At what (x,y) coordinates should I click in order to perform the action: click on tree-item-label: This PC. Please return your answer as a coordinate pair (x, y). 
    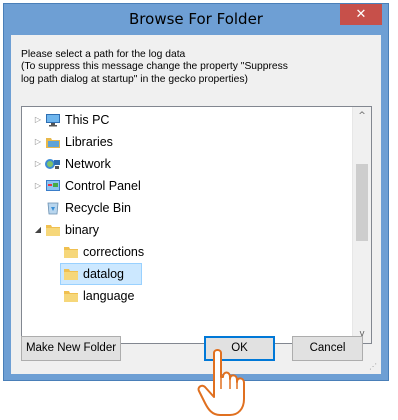
    Looking at the image, I should click on (87, 120).